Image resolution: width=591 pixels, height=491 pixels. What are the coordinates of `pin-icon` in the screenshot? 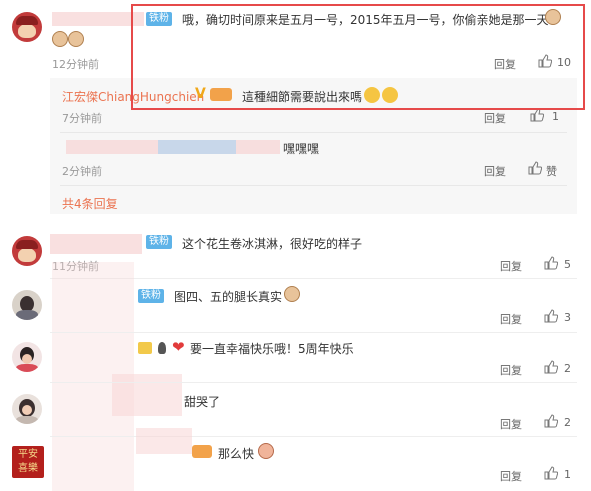 It's located at (162, 348).